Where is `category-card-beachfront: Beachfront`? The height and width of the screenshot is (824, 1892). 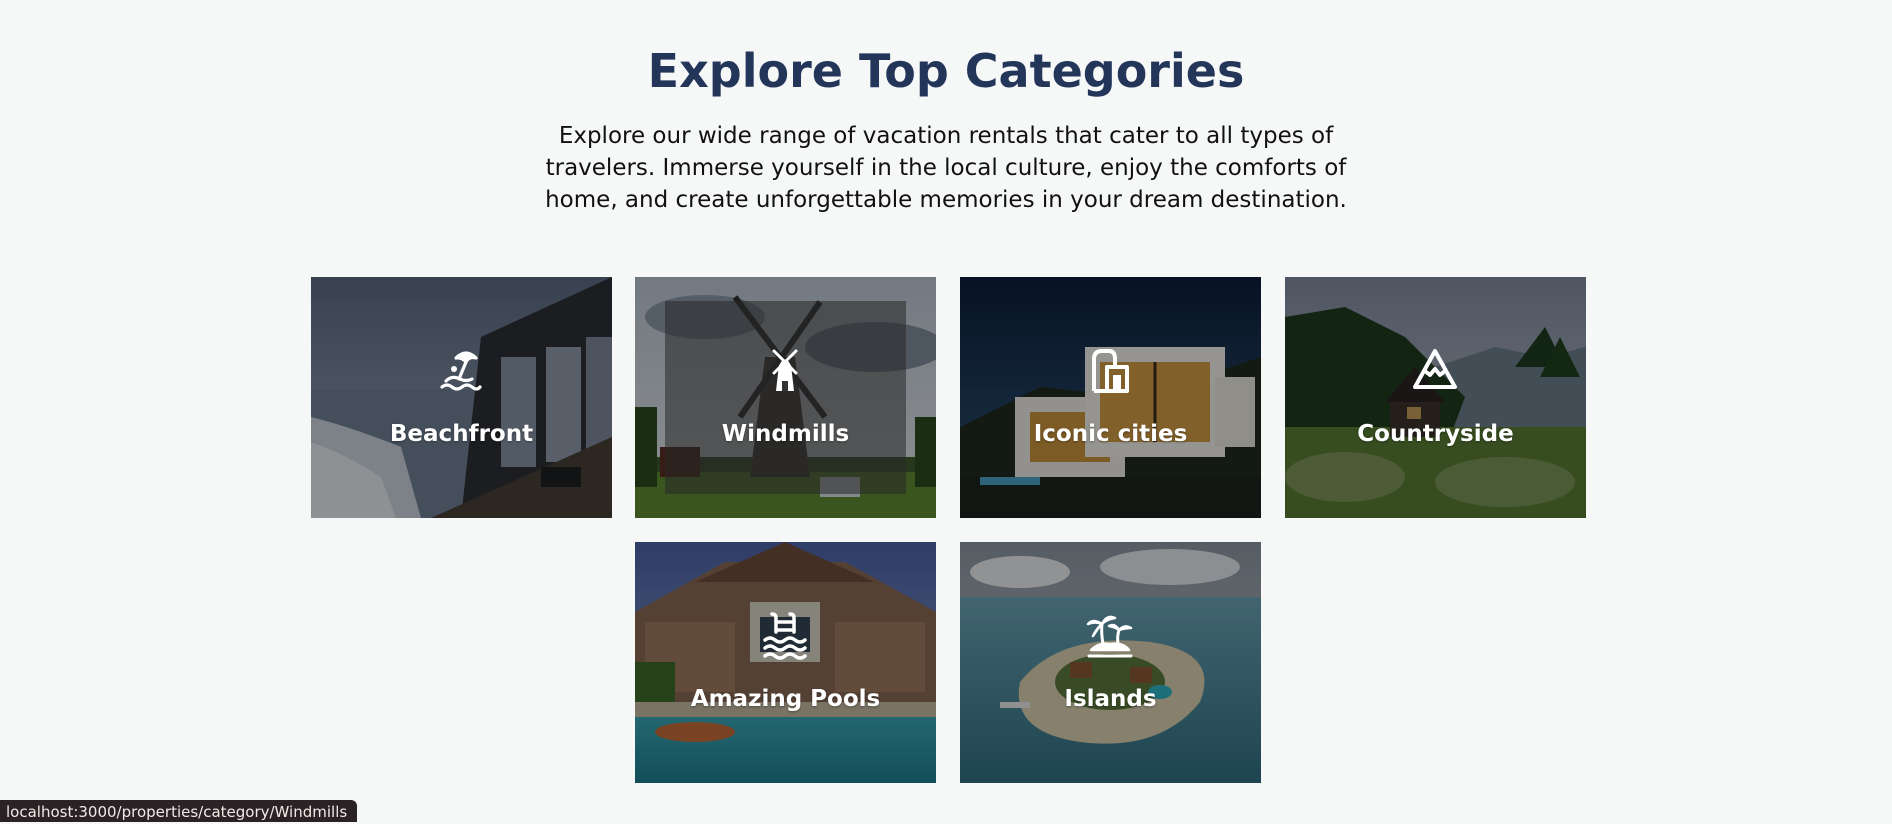 category-card-beachfront: Beachfront is located at coordinates (461, 397).